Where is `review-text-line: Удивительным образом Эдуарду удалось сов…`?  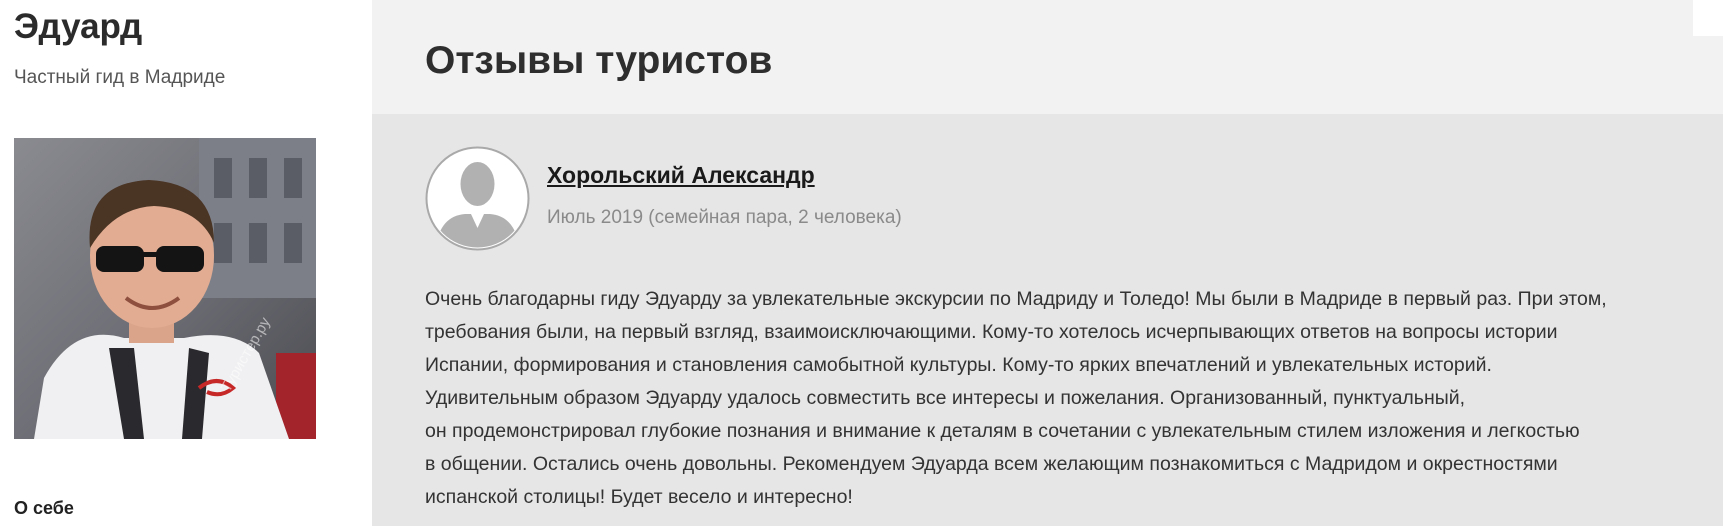 review-text-line: Удивительным образом Эдуарду удалось сов… is located at coordinates (945, 398).